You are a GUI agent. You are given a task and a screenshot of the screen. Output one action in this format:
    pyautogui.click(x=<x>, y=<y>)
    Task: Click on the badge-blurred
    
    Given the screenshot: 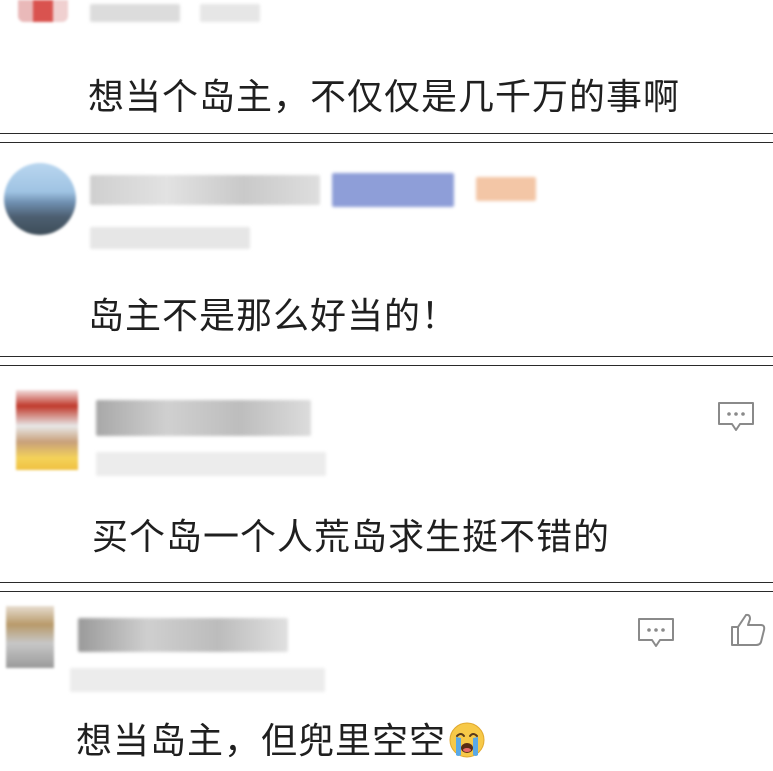 What is the action you would take?
    pyautogui.click(x=393, y=190)
    